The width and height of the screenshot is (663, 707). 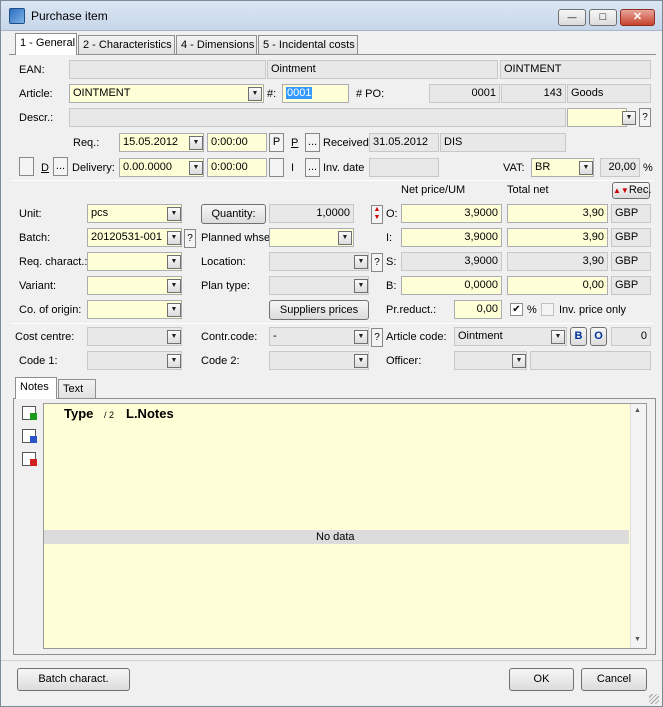 What do you see at coordinates (174, 214) in the screenshot?
I see `unit-dropdown-icon: ▼` at bounding box center [174, 214].